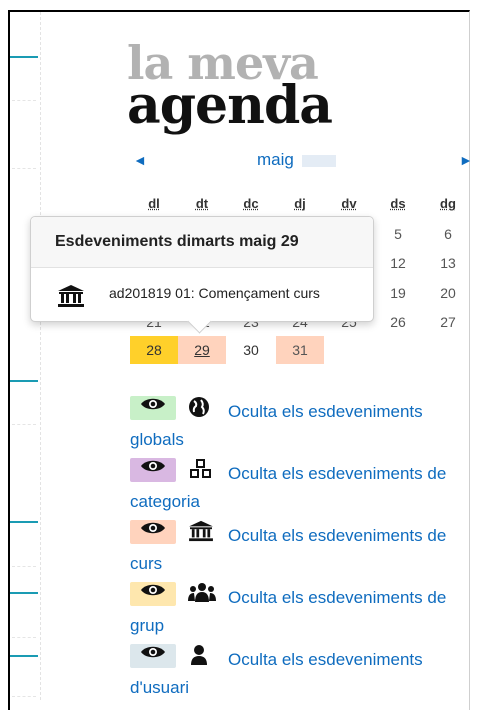 The image size is (477, 710). Describe the element at coordinates (202, 350) in the screenshot. I see `day-cell-event: 29` at that location.